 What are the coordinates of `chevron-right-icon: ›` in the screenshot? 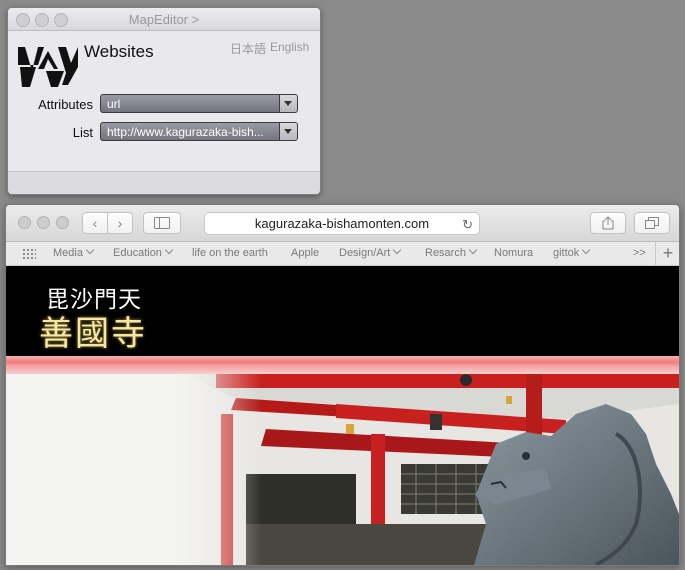 It's located at (120, 223).